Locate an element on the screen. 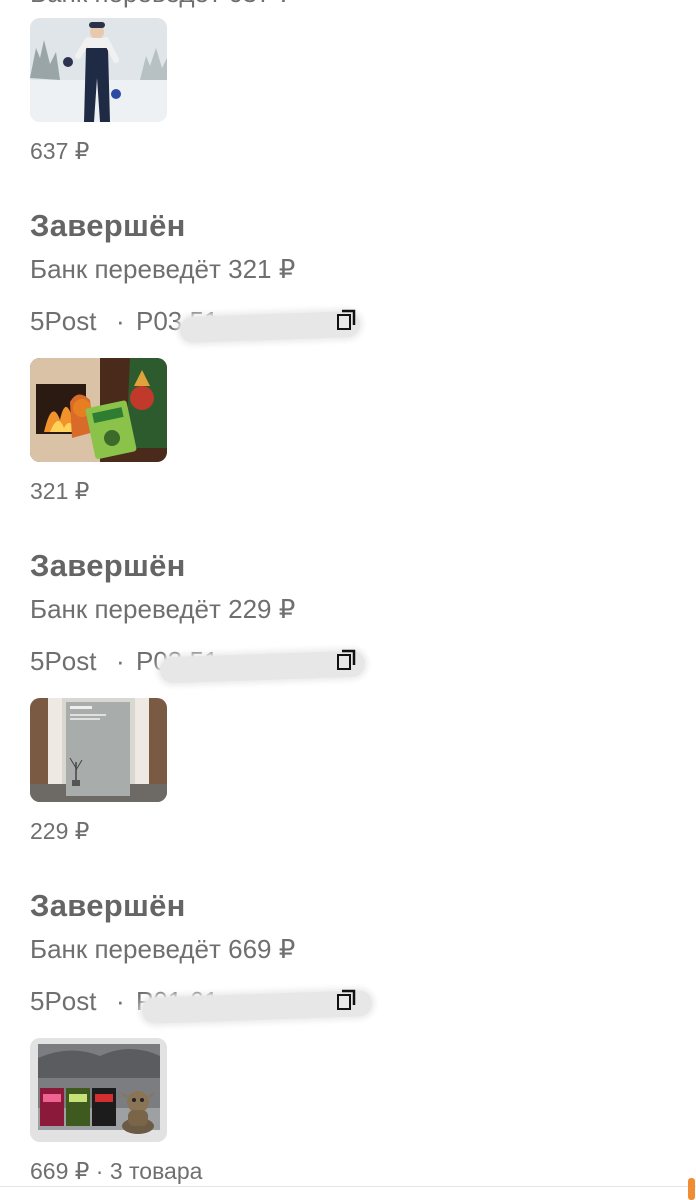  prev-order-bank-text: Банк переведёт 637 ₽ is located at coordinates (162, 4).